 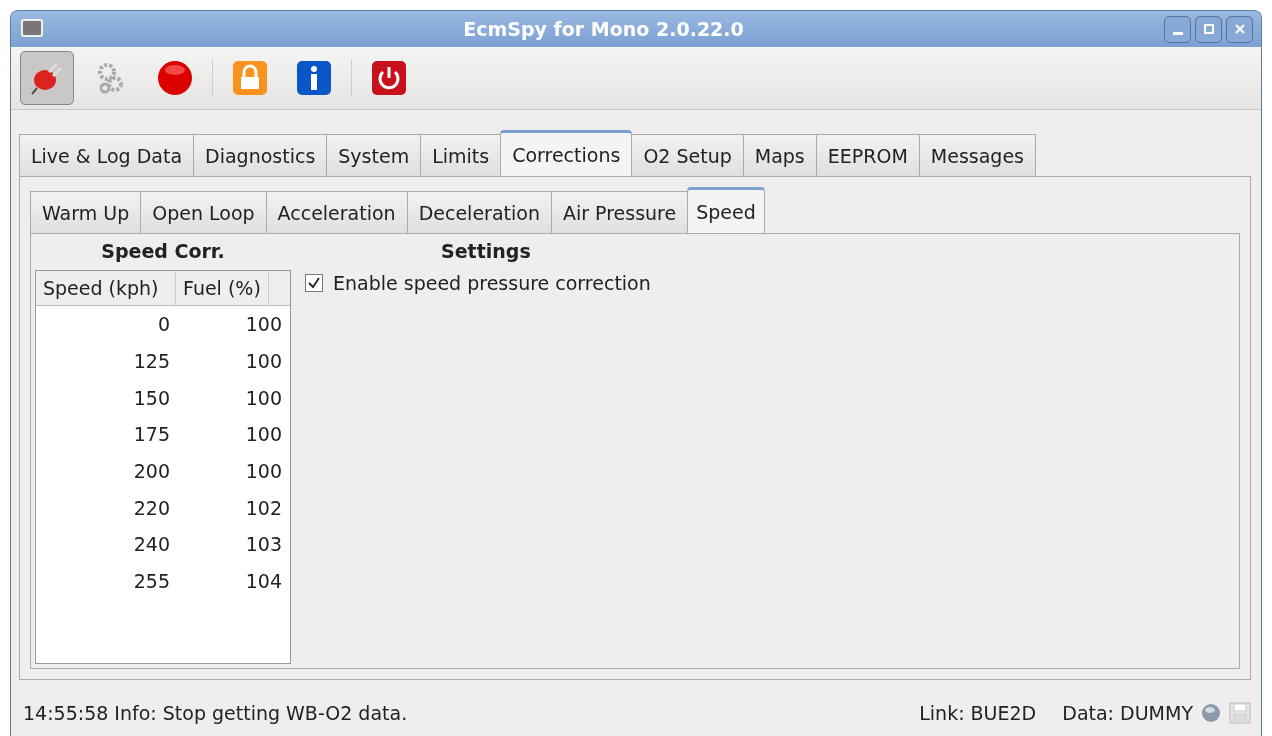 I want to click on close-icon, so click(x=1239, y=29).